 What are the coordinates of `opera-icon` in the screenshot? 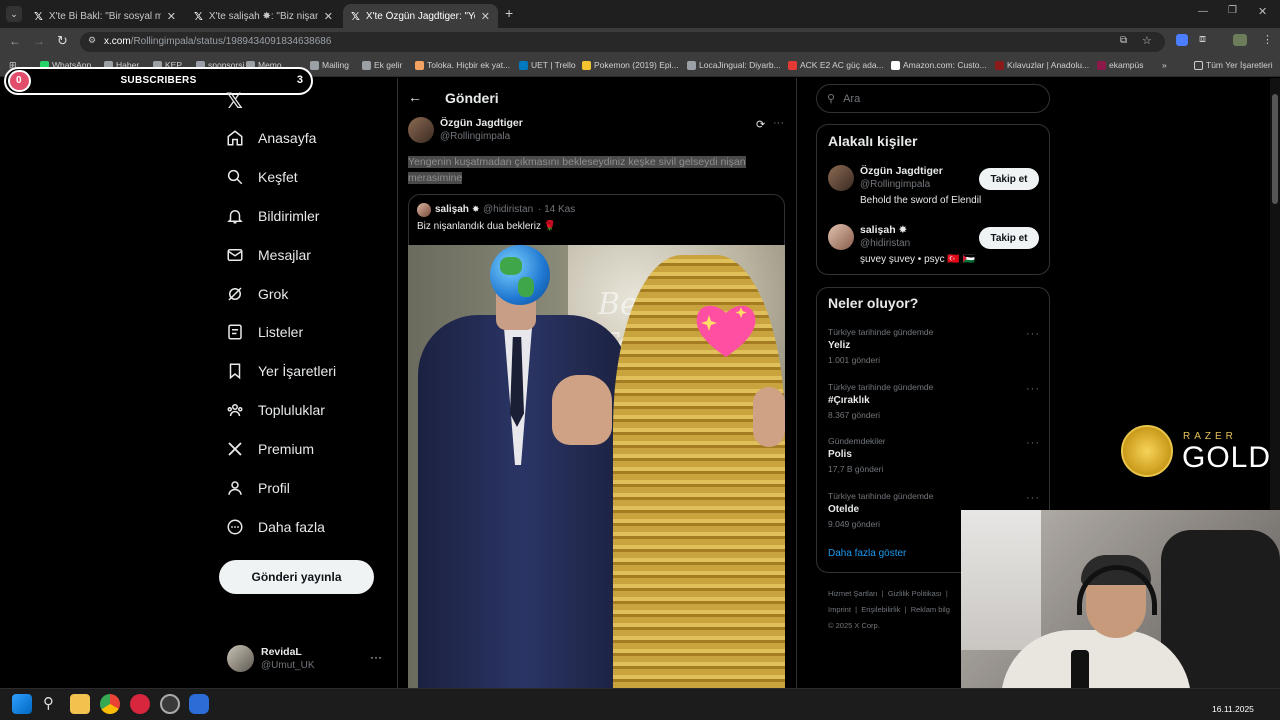 It's located at (140, 704).